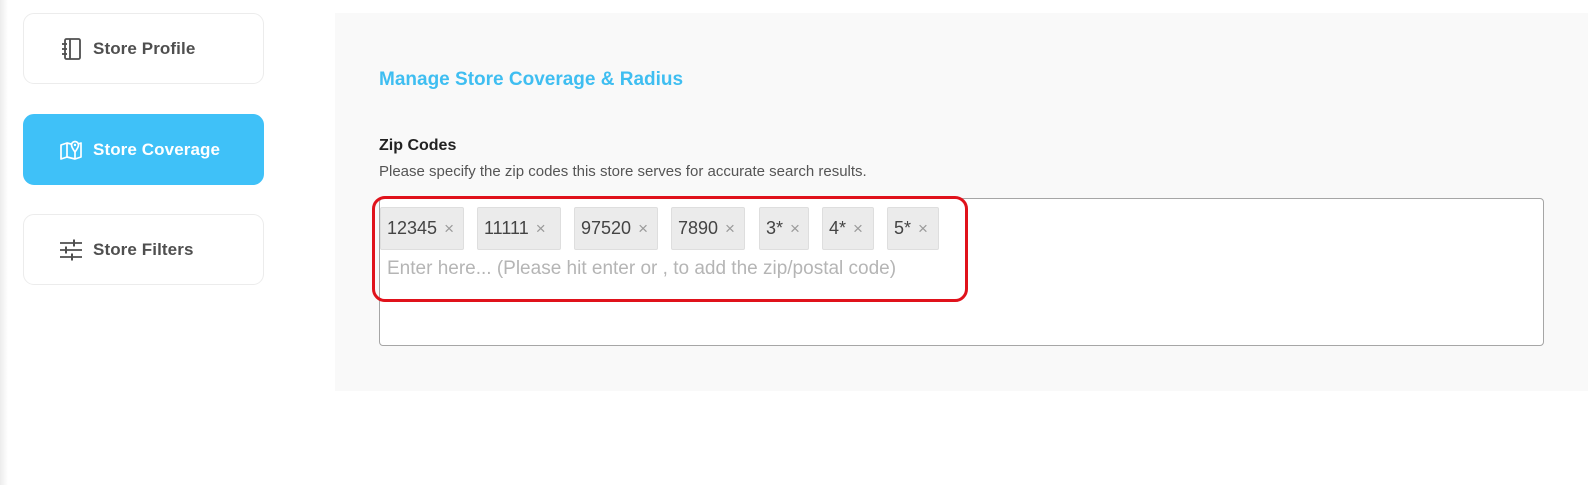  Describe the element at coordinates (418, 145) in the screenshot. I see `zip-codes-label: Zip Codes` at that location.